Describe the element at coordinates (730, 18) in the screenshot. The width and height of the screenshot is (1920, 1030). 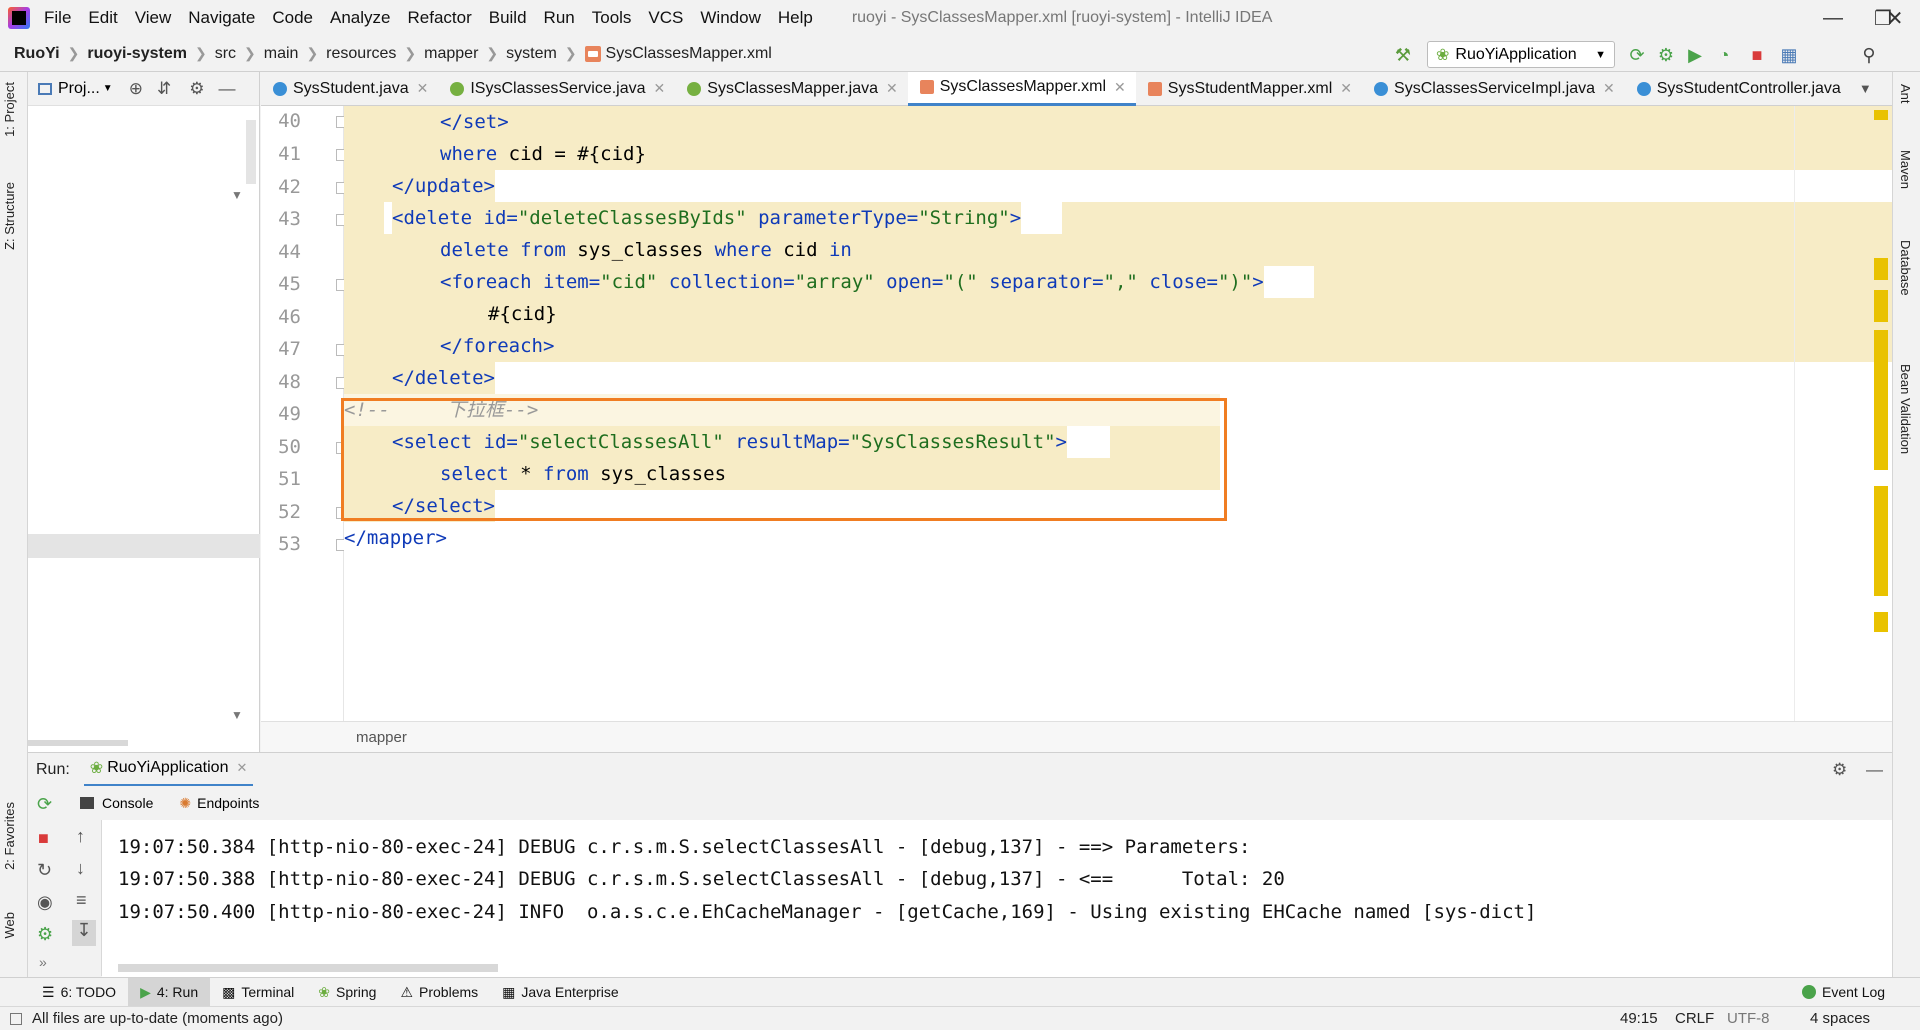
I see `menu-window: Window` at that location.